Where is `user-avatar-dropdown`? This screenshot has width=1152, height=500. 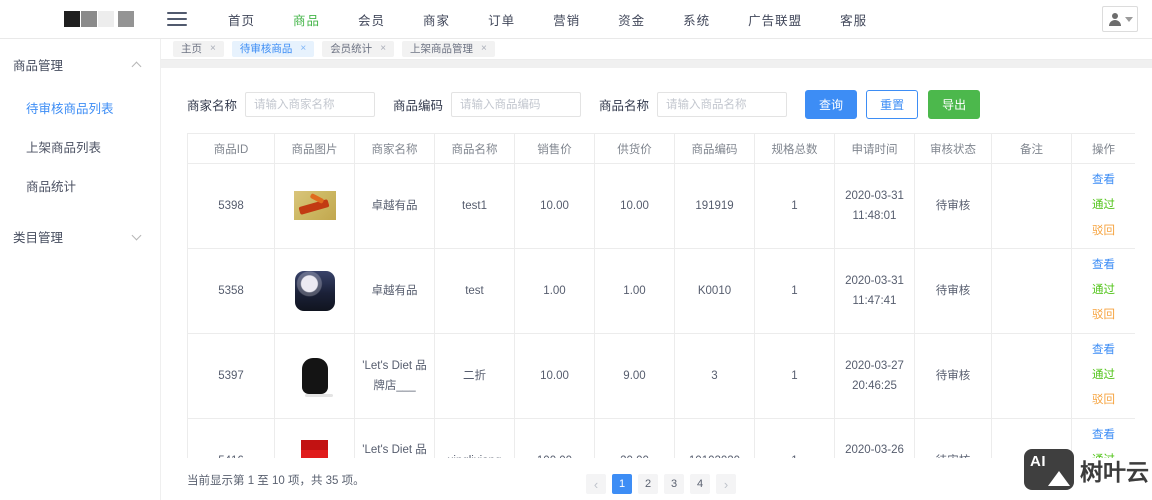 user-avatar-dropdown is located at coordinates (1120, 19).